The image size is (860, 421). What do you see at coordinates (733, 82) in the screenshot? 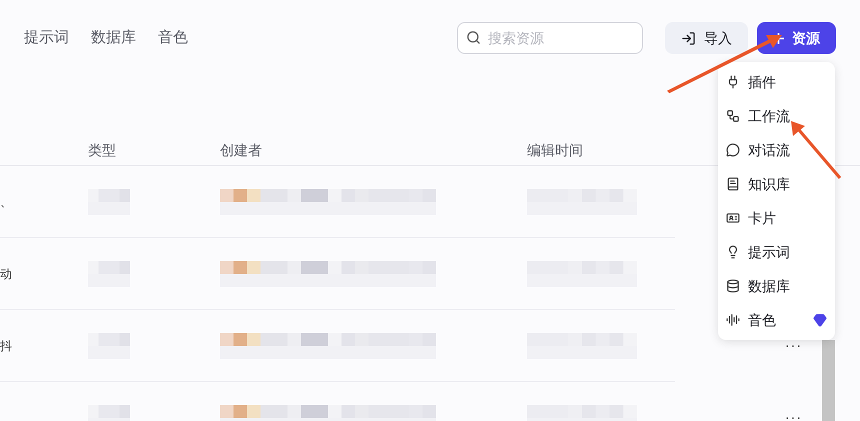
I see `plug-icon` at bounding box center [733, 82].